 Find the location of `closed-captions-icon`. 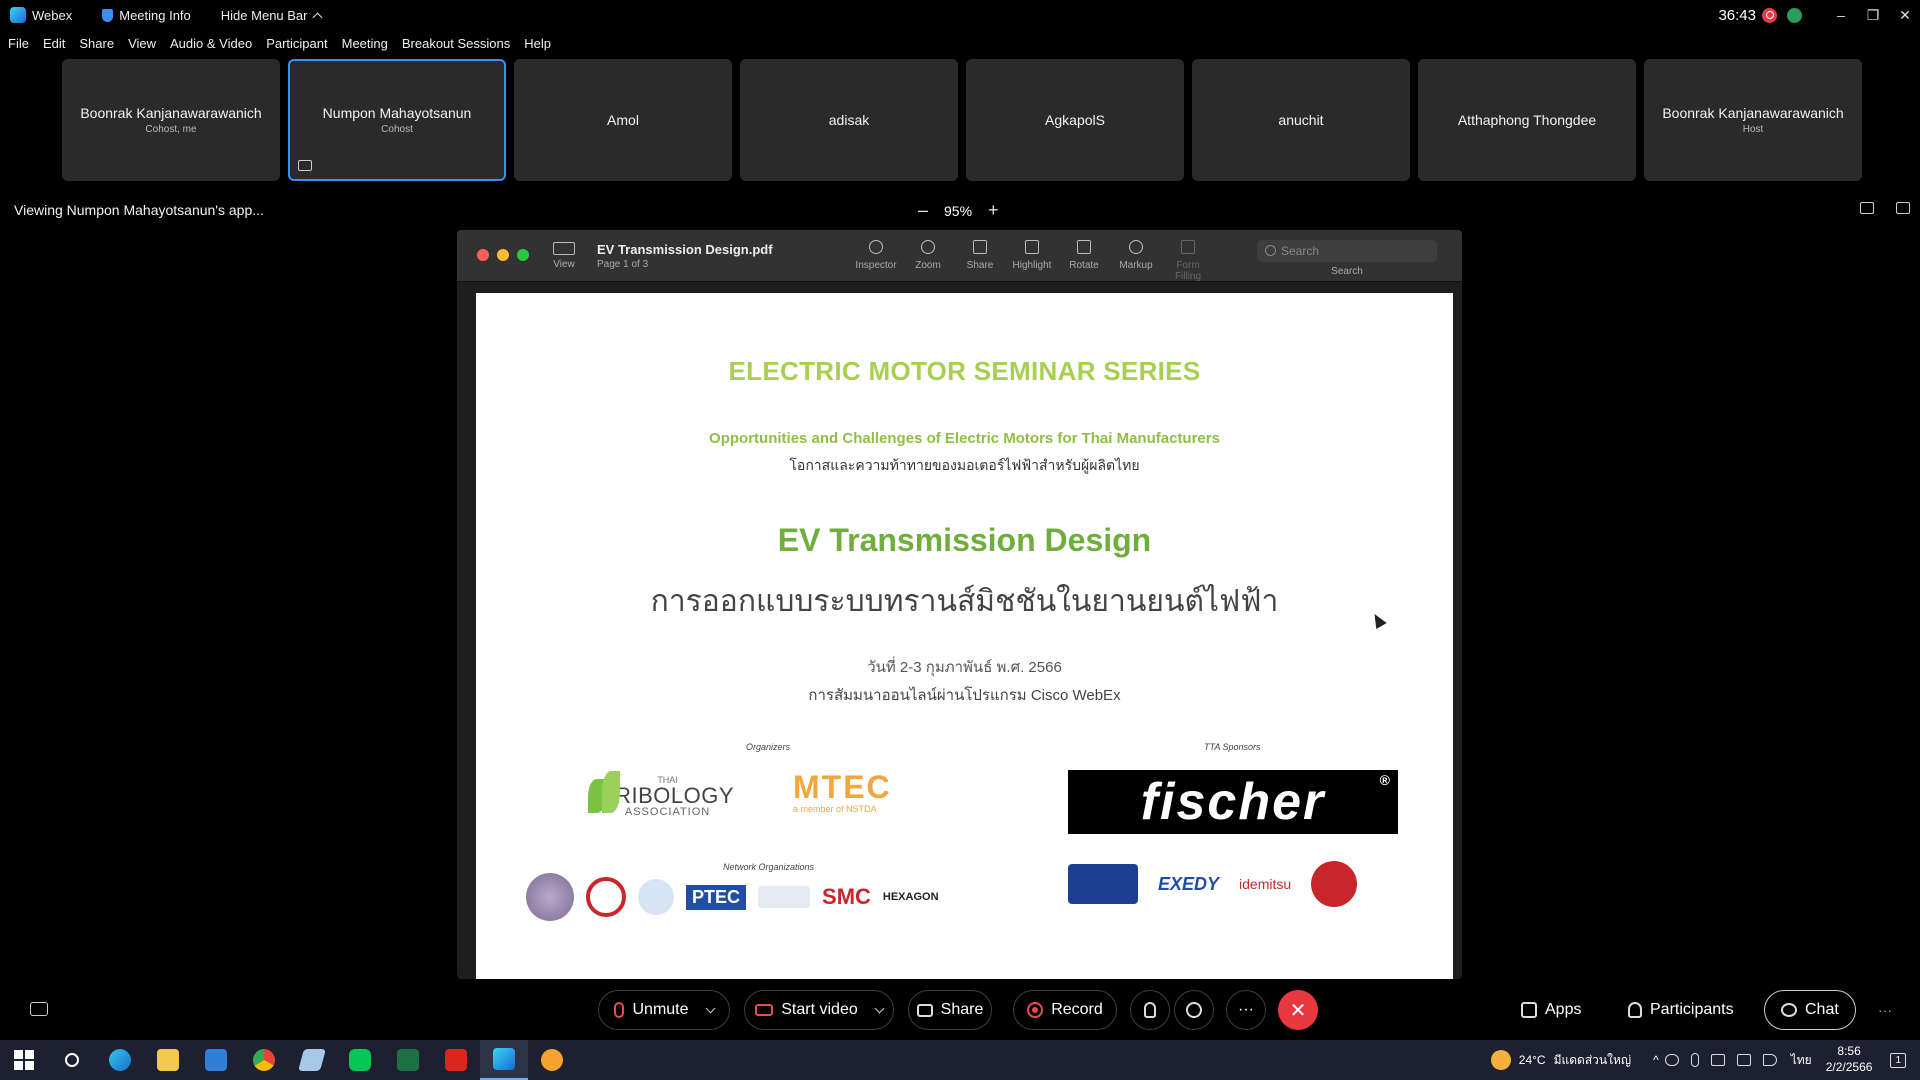

closed-captions-icon is located at coordinates (39, 1009).